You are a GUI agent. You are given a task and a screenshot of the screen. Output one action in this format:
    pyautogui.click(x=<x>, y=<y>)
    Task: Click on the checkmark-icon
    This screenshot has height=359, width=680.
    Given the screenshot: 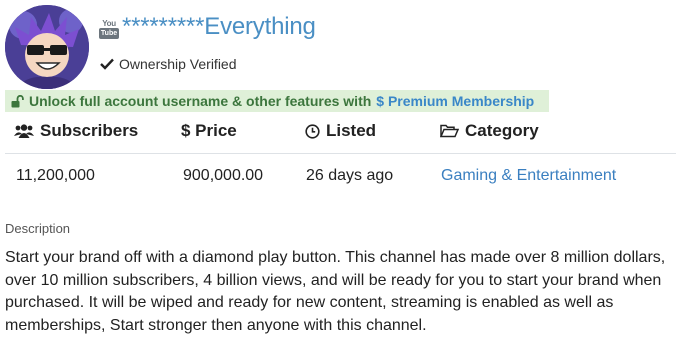 What is the action you would take?
    pyautogui.click(x=107, y=64)
    